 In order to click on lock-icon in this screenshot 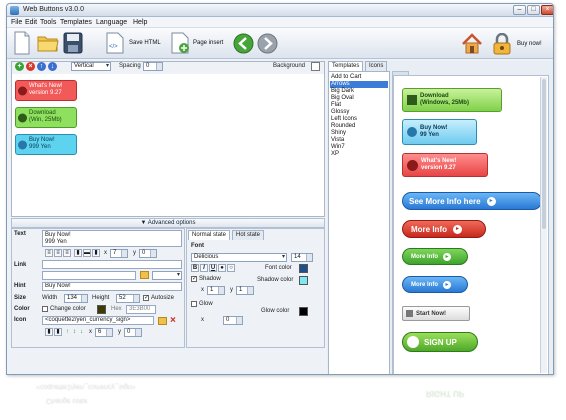, I will do `click(502, 44)`.